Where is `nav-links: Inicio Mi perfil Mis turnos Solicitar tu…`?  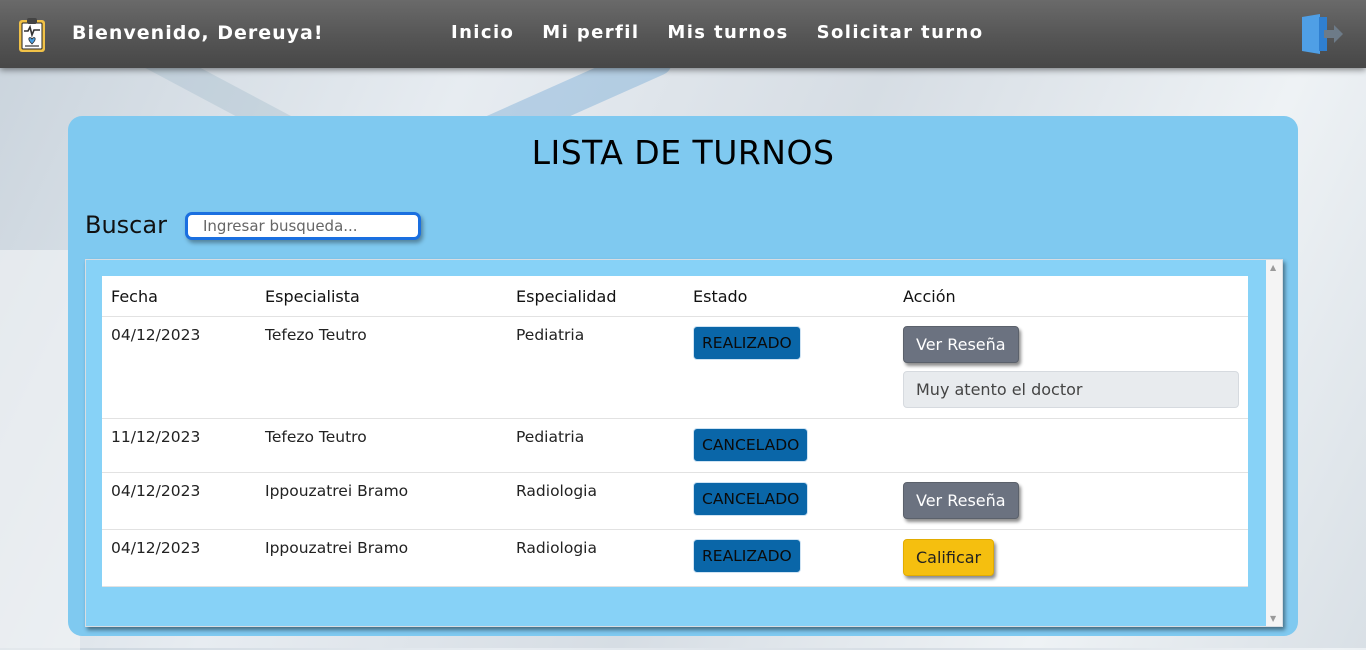 nav-links: Inicio Mi perfil Mis turnos Solicitar tu… is located at coordinates (717, 32).